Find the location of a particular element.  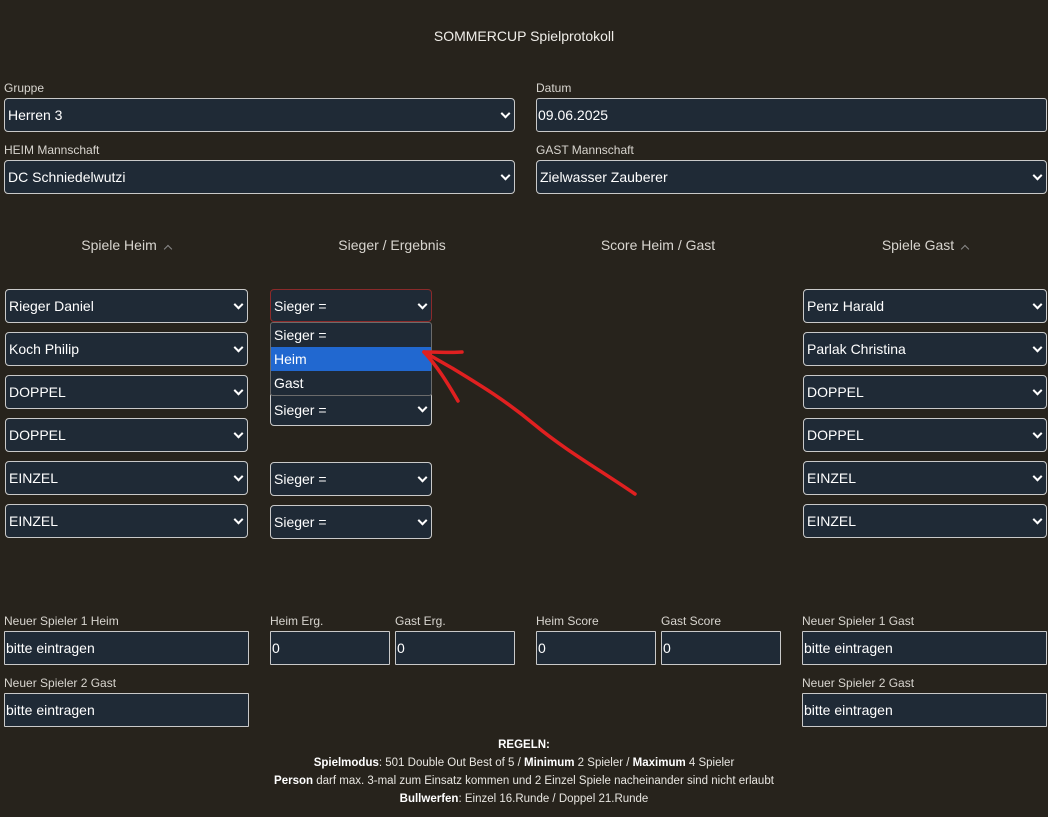

home-result-value: 0 is located at coordinates (276, 648).